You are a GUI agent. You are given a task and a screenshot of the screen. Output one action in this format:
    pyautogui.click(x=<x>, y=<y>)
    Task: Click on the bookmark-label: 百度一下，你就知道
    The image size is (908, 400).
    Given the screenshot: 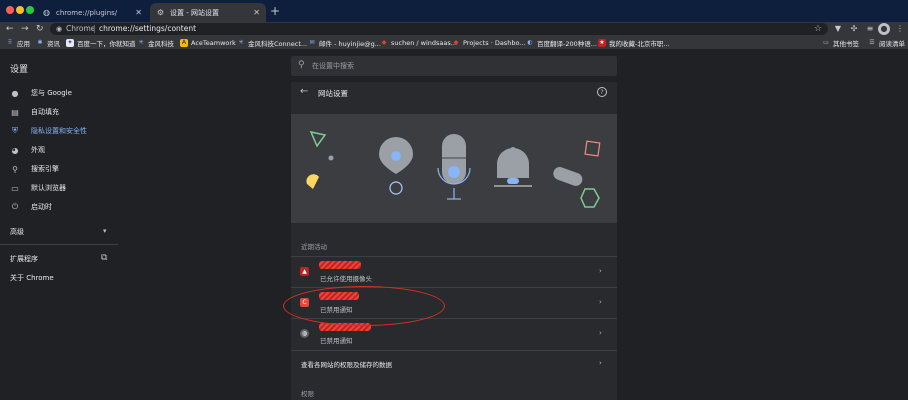 What is the action you would take?
    pyautogui.click(x=106, y=44)
    